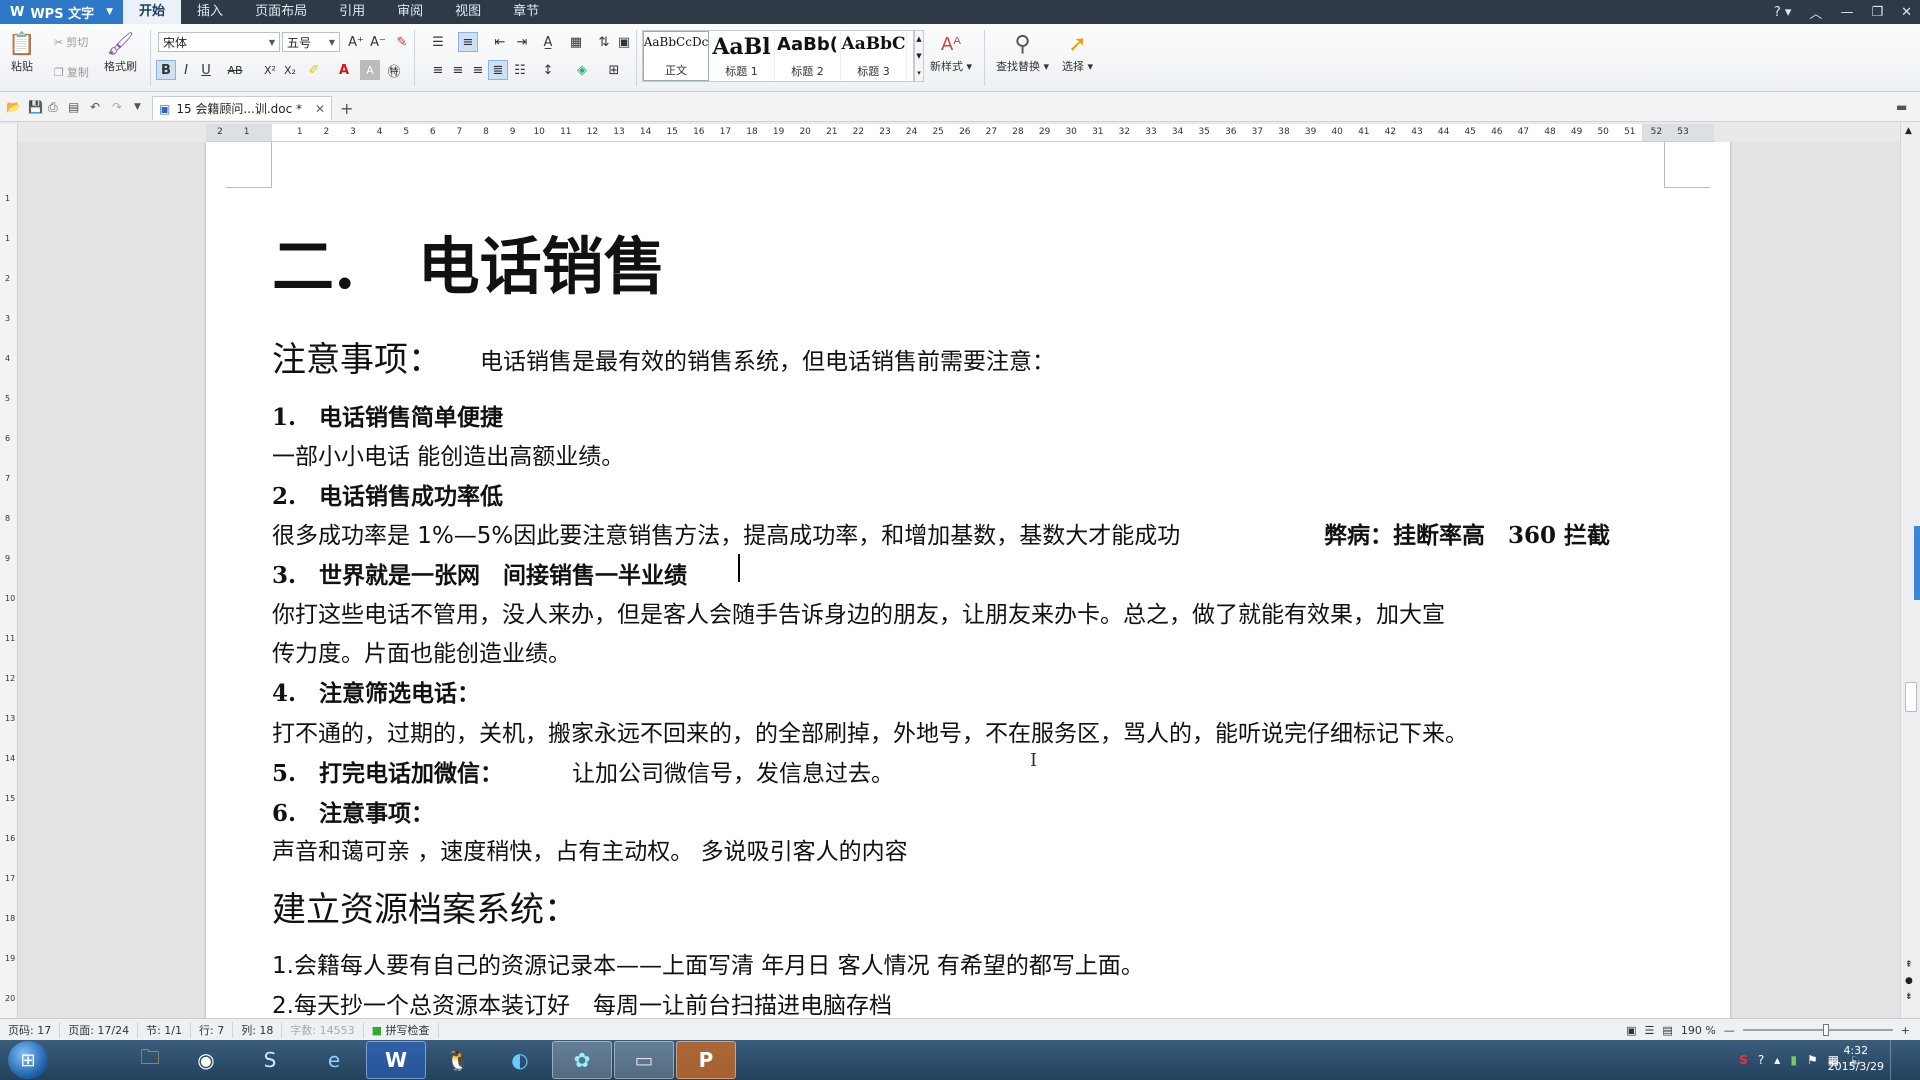 This screenshot has height=1080, width=1920. Describe the element at coordinates (468, 12) in the screenshot. I see `tab-view: 视图` at that location.